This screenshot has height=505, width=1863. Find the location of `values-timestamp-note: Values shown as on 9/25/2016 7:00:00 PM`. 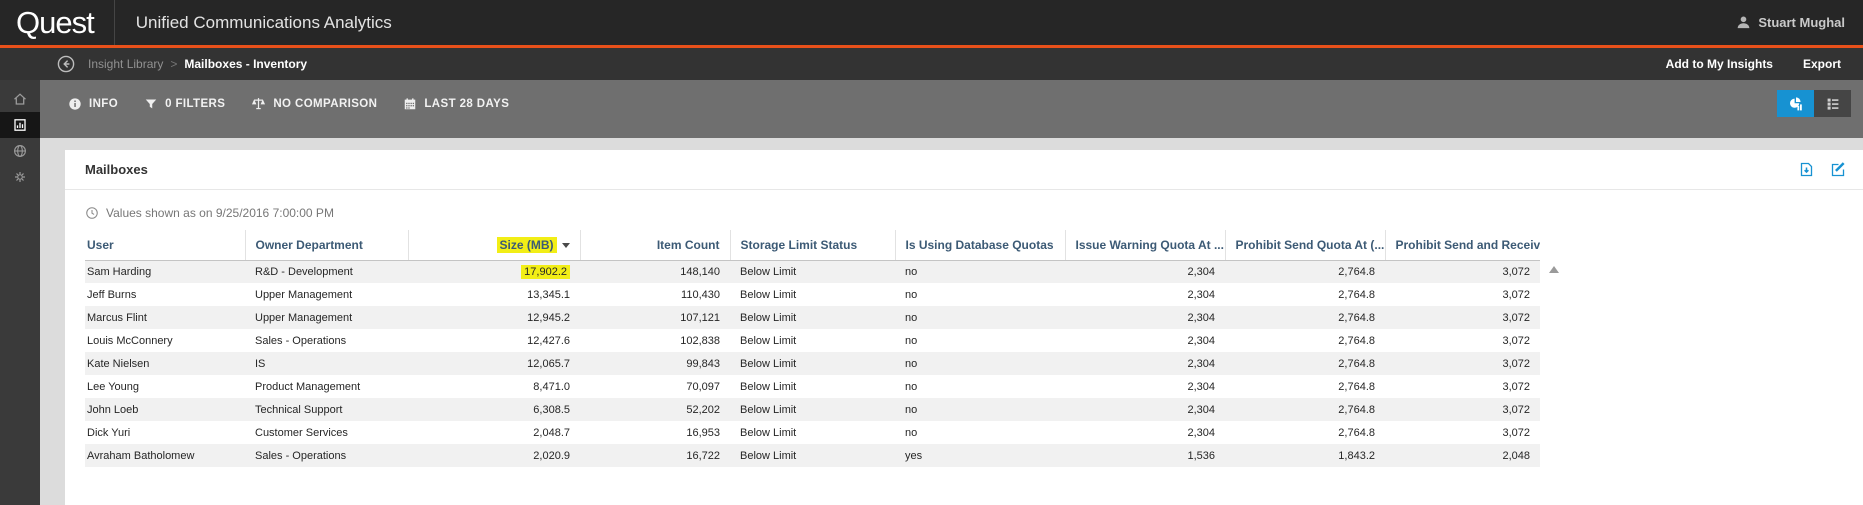

values-timestamp-note: Values shown as on 9/25/2016 7:00:00 PM is located at coordinates (964, 207).